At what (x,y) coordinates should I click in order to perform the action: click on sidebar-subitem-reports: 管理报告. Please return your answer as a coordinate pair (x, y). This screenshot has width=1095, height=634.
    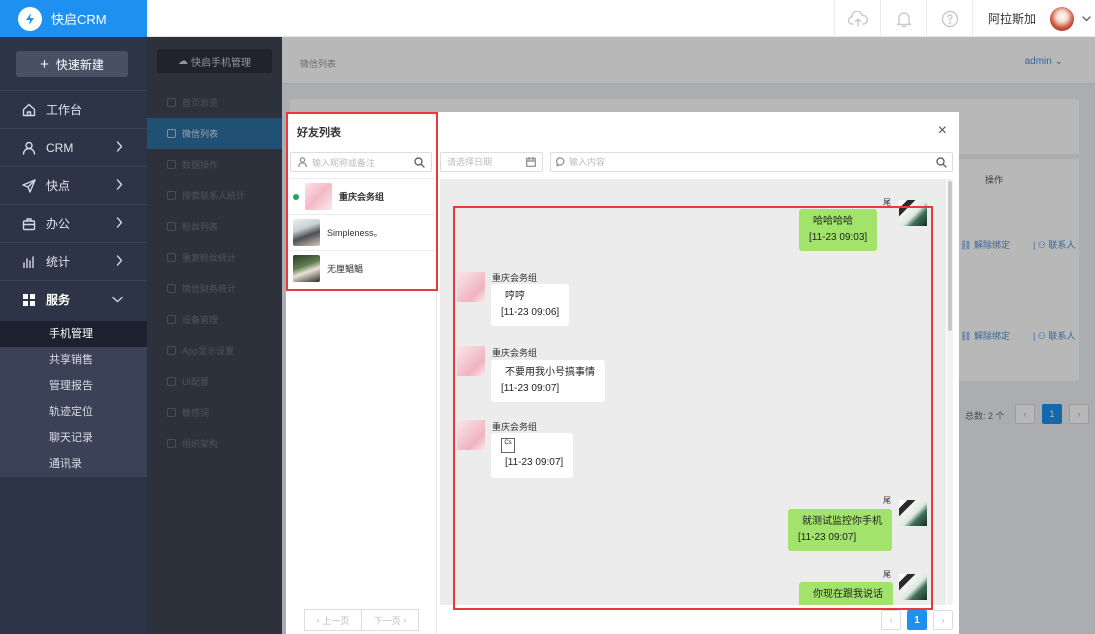
    Looking at the image, I should click on (73, 386).